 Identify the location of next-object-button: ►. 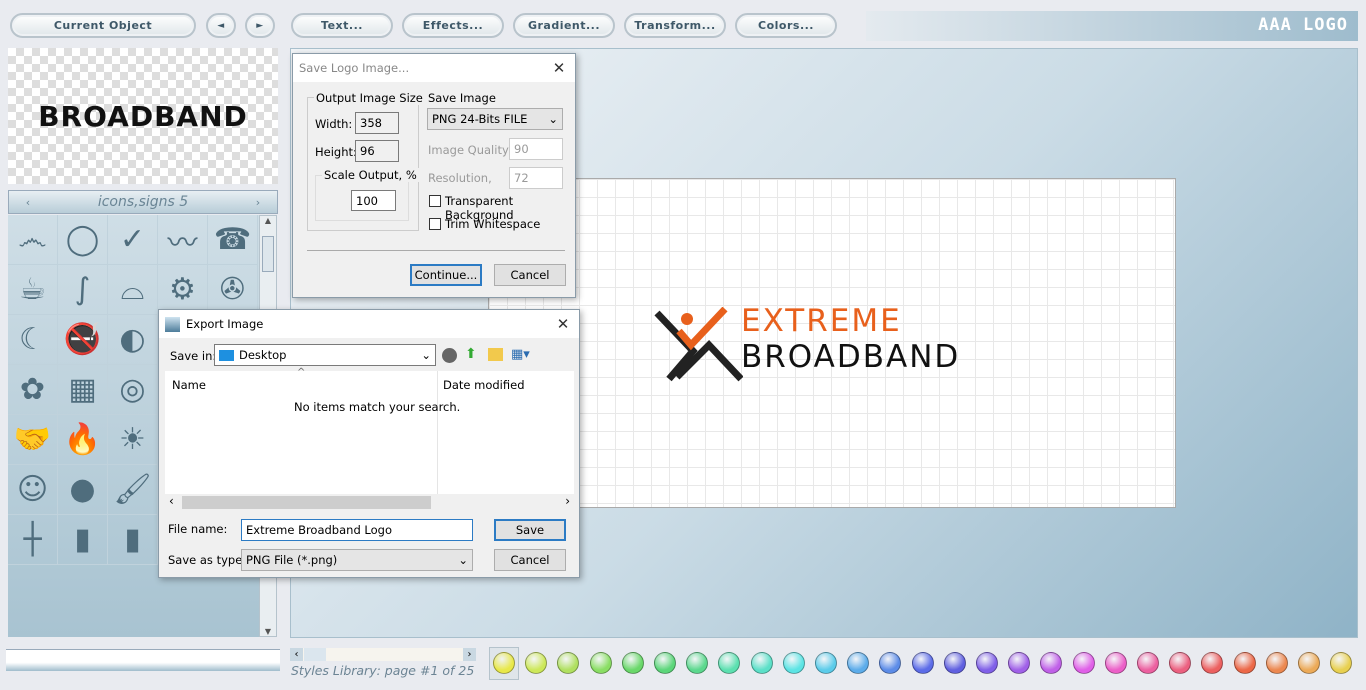
(260, 25).